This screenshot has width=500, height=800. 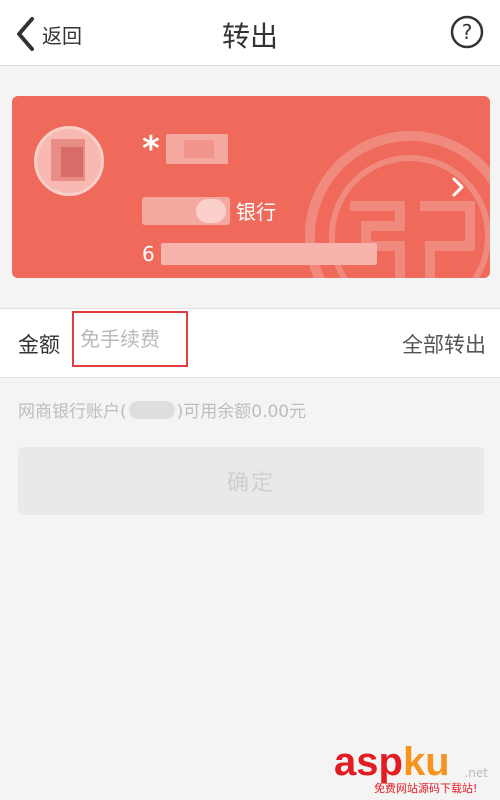 I want to click on watermark-logo: aspku, so click(x=392, y=762).